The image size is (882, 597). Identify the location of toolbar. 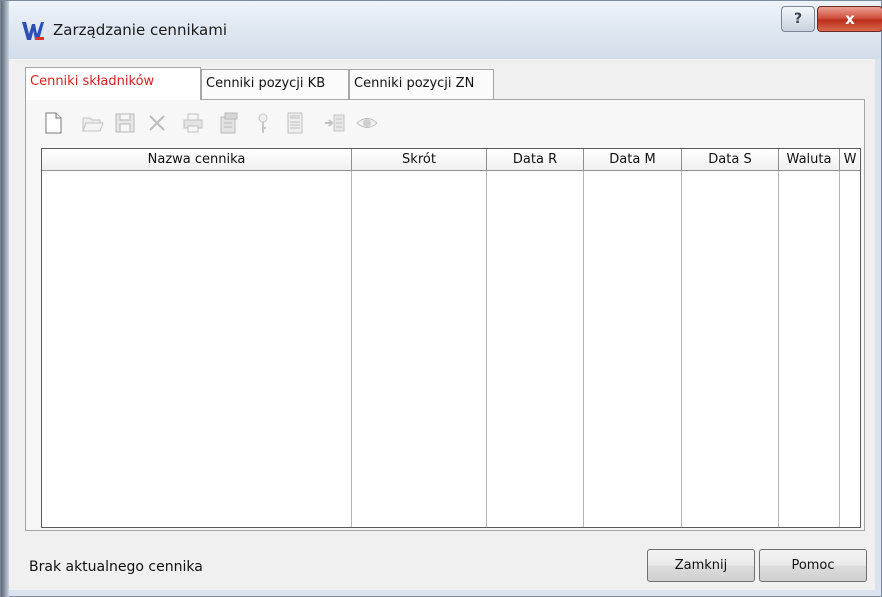
(290, 123).